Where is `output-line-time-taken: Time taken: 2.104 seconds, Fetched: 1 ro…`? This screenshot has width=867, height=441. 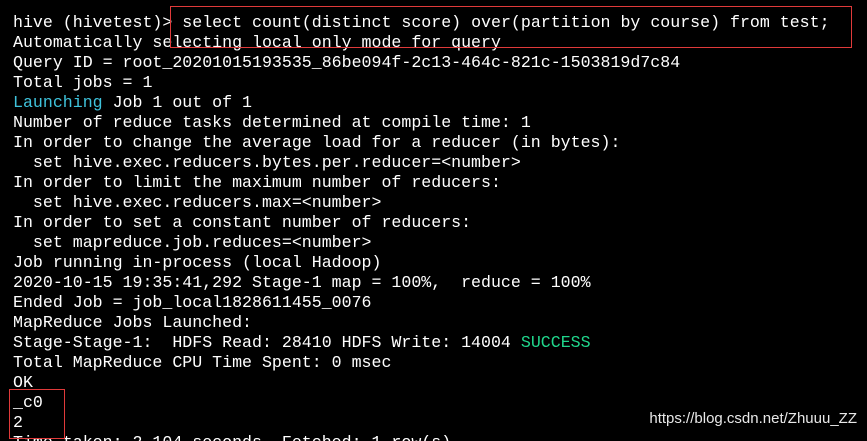
output-line-time-taken: Time taken: 2.104 seconds, Fetched: 1 ro… is located at coordinates (232, 437).